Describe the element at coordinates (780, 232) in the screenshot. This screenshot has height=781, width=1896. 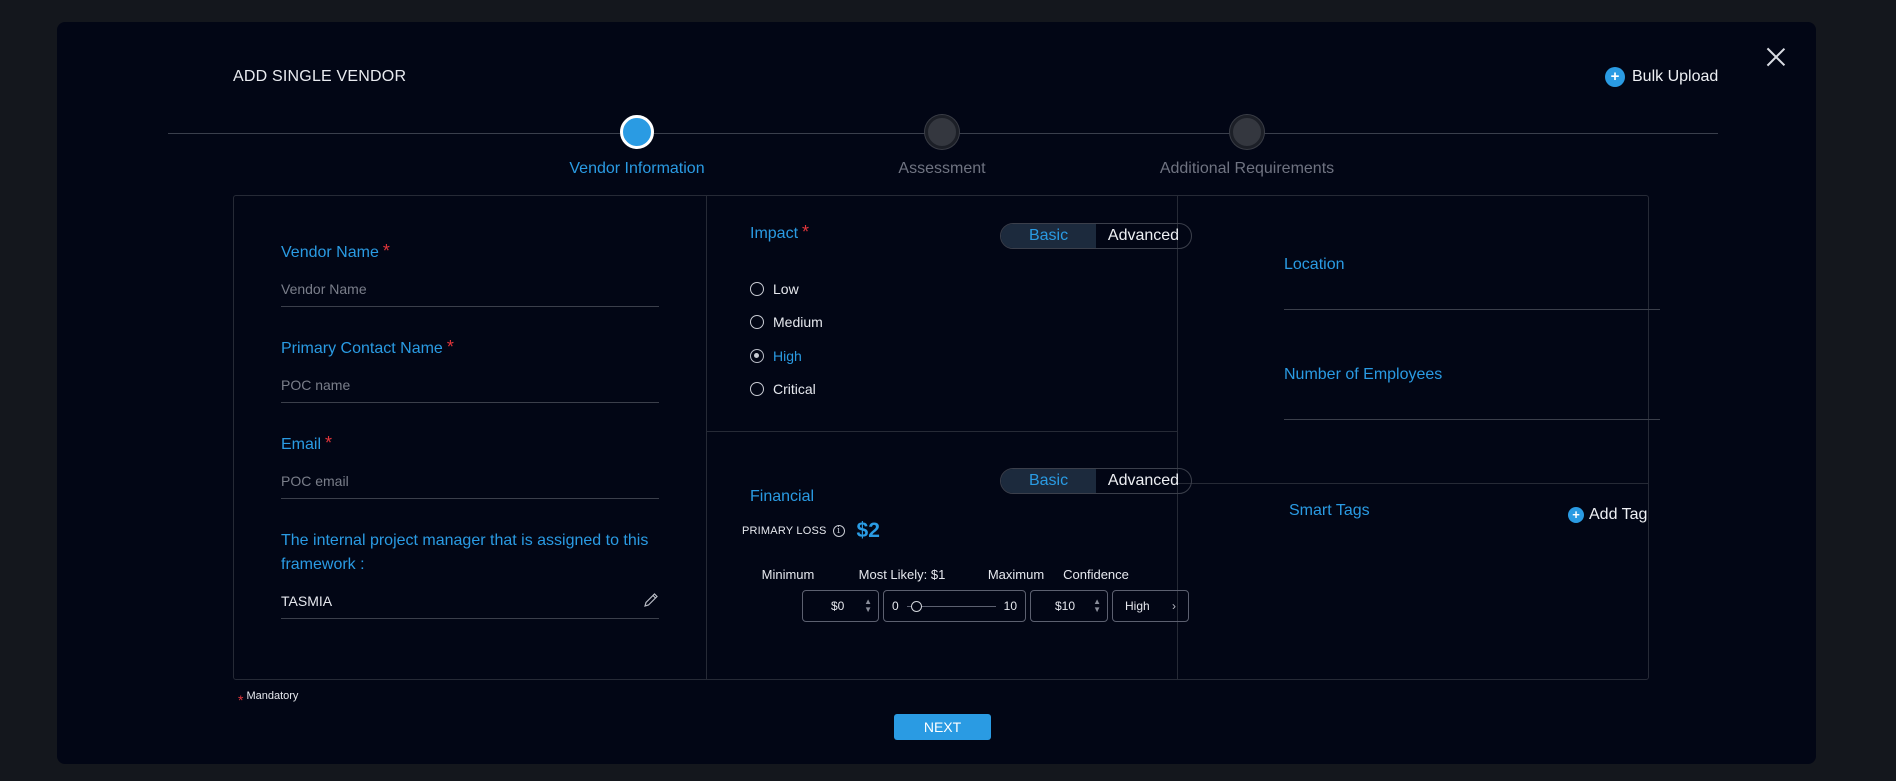
I see `impact-label: Impact *` at that location.